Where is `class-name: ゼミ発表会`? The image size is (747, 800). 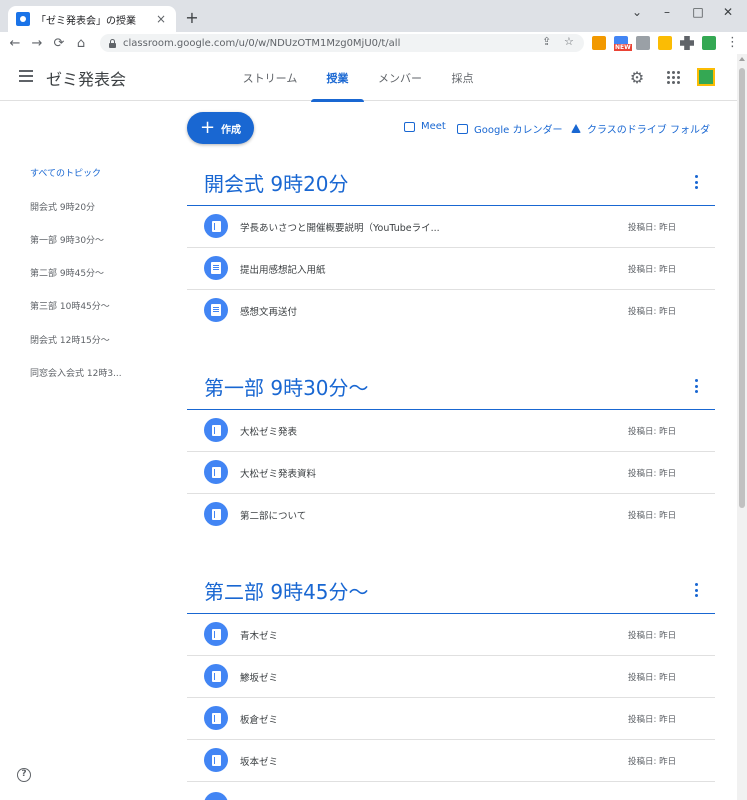 class-name: ゼミ発表会 is located at coordinates (86, 78).